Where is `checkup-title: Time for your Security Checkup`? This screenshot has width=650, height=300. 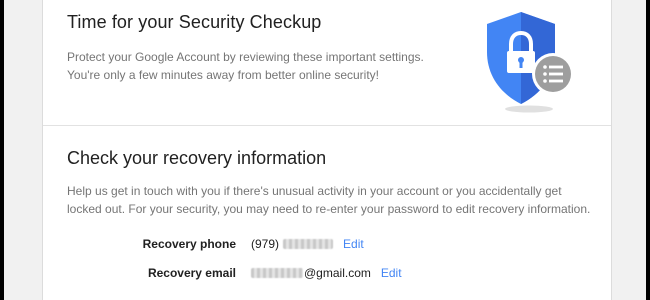
checkup-title: Time for your Security Checkup is located at coordinates (194, 22).